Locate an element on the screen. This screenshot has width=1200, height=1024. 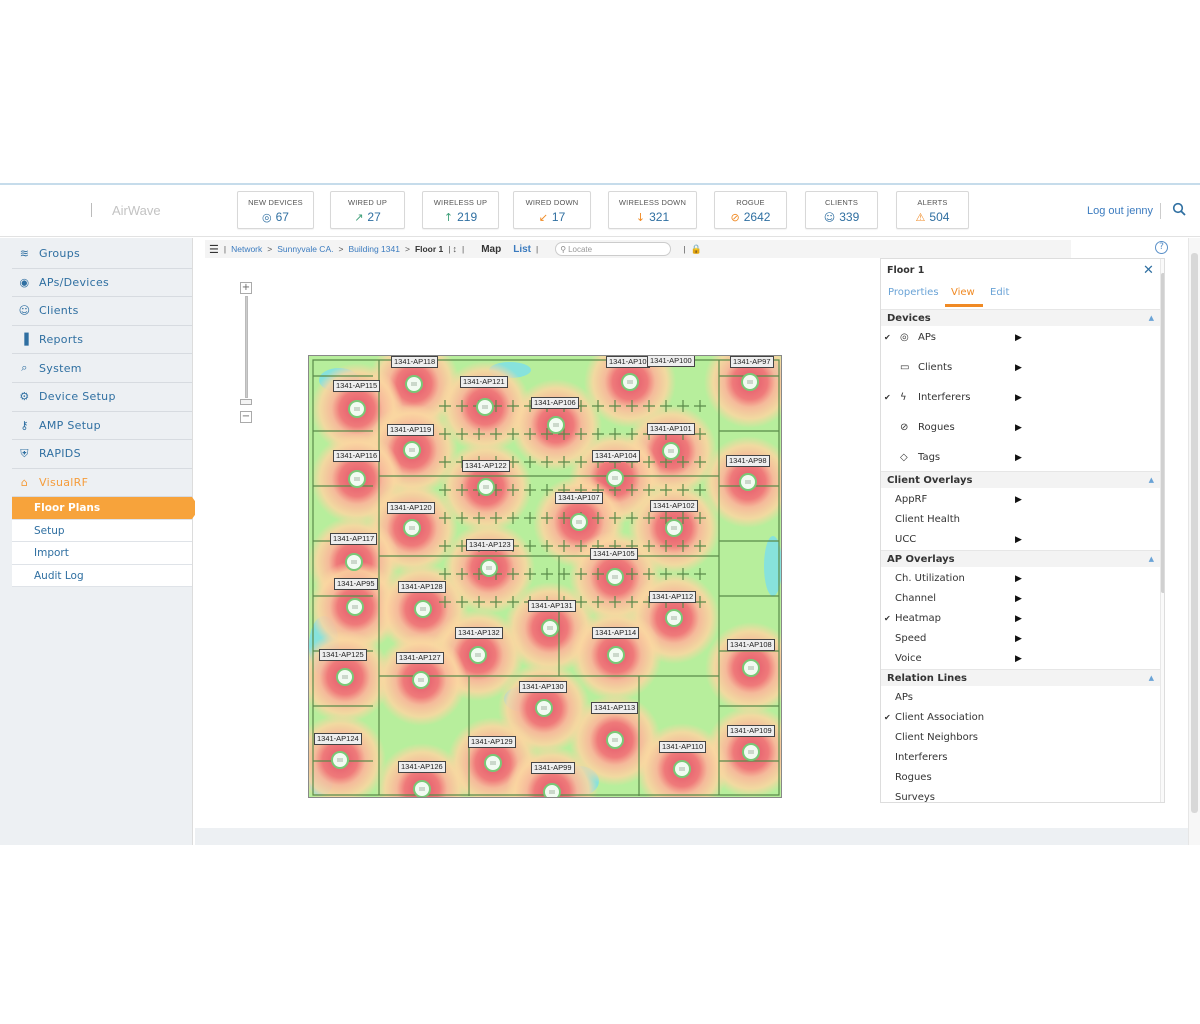
ap-label: 1341-AP116 is located at coordinates (357, 456).